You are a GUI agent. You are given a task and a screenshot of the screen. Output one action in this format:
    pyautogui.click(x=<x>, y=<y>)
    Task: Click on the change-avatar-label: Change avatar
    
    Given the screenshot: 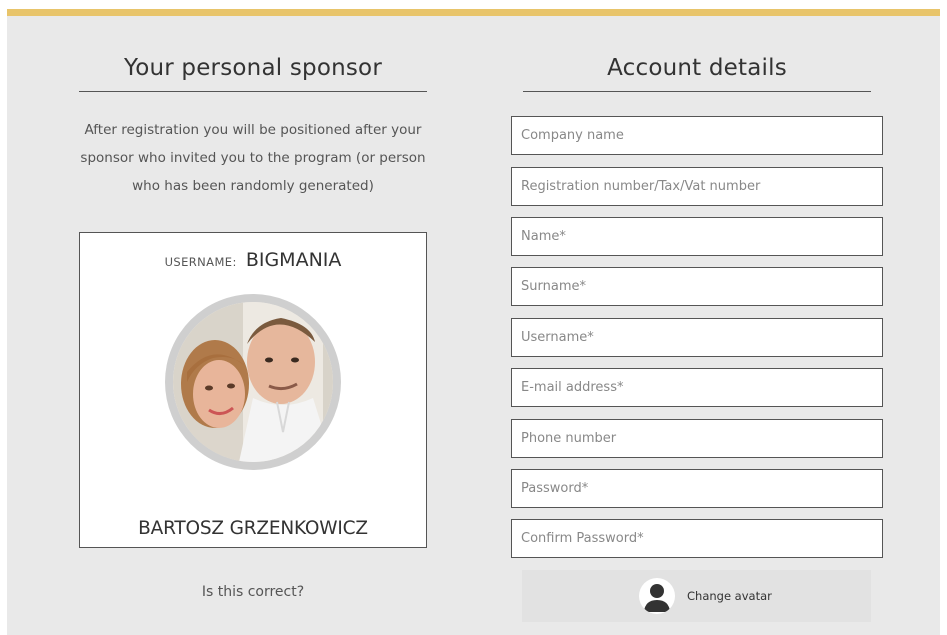 What is the action you would take?
    pyautogui.click(x=729, y=596)
    